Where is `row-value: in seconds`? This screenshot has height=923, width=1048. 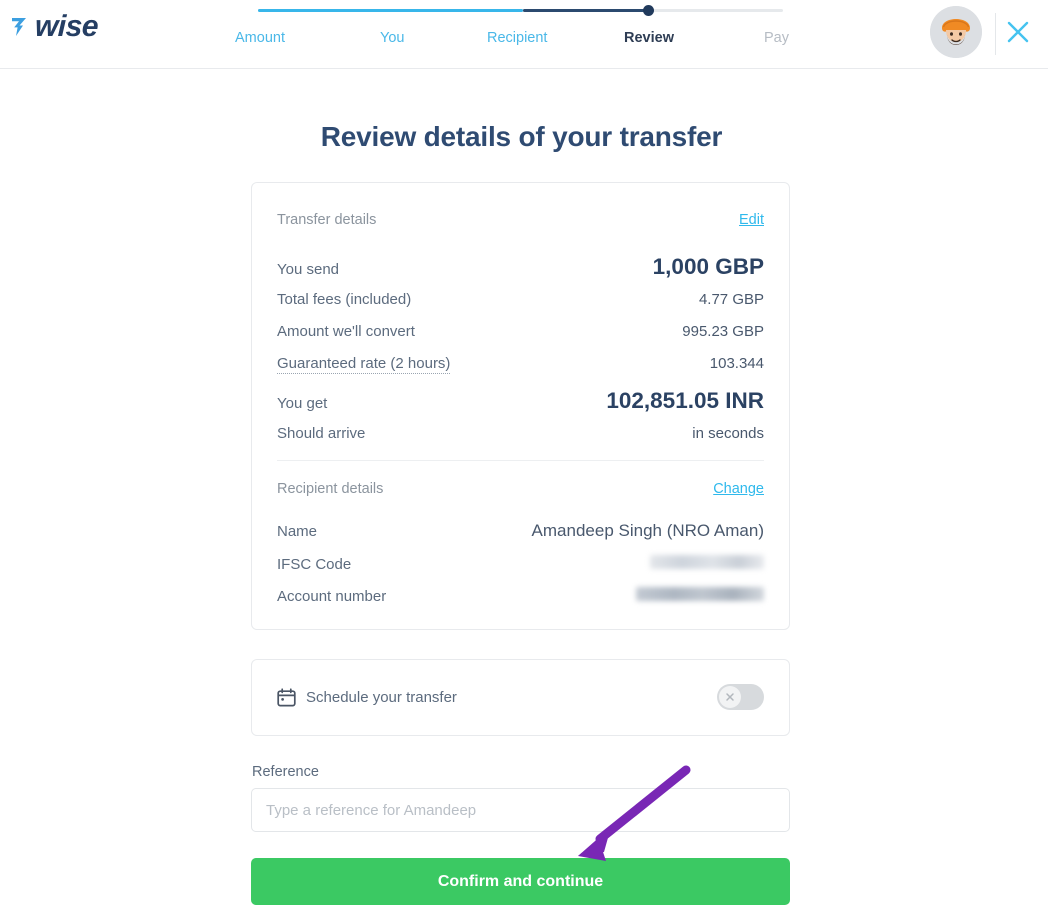 row-value: in seconds is located at coordinates (728, 433).